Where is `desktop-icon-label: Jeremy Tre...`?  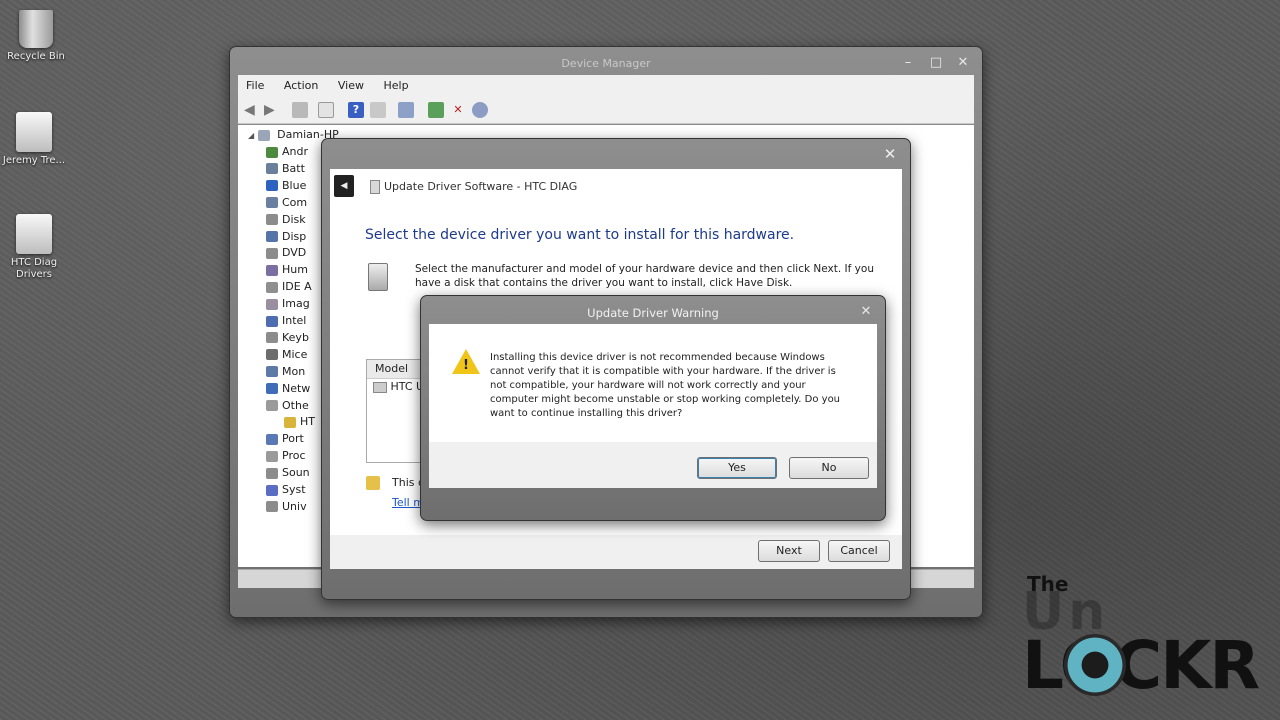
desktop-icon-label: Jeremy Tre... is located at coordinates (34, 160).